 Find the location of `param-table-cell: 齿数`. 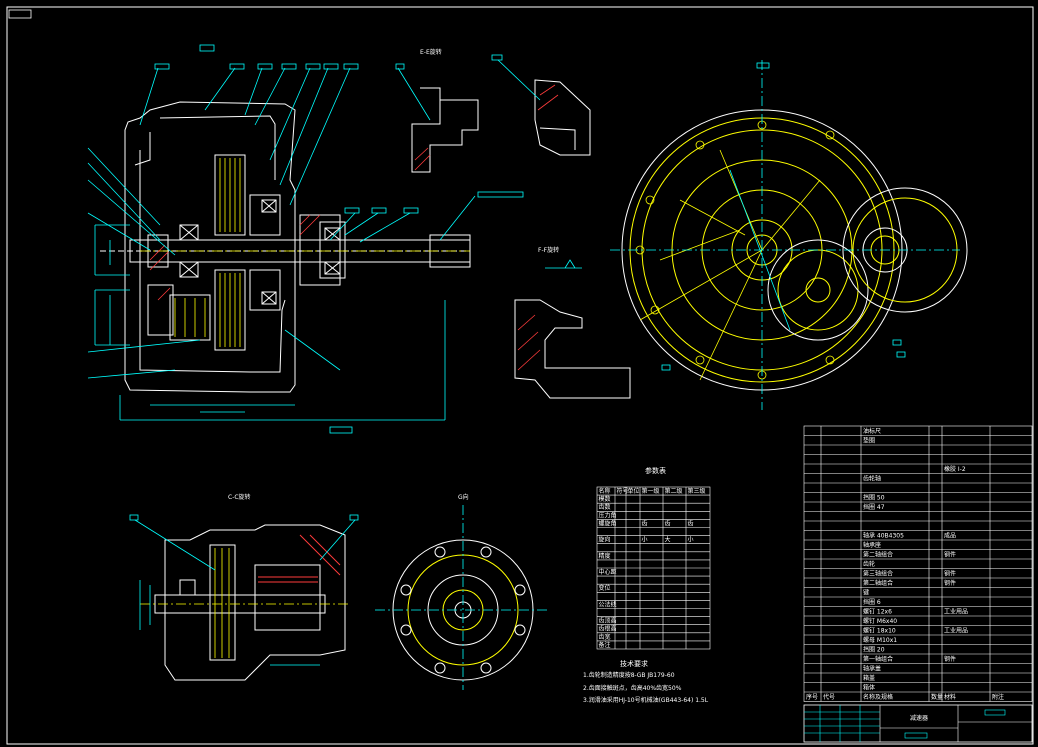

param-table-cell: 齿数 is located at coordinates (605, 507).